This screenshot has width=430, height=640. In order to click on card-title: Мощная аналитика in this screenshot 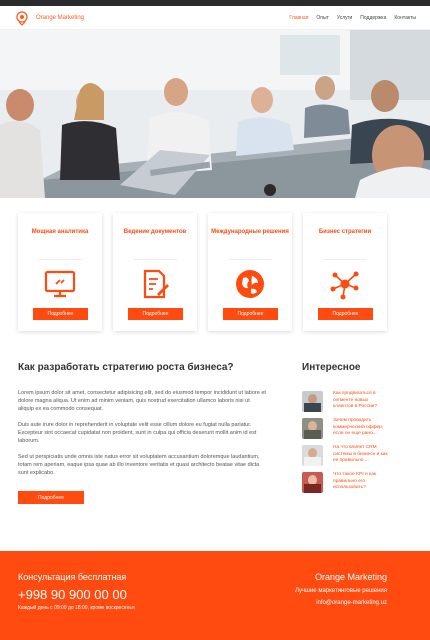, I will do `click(60, 232)`.